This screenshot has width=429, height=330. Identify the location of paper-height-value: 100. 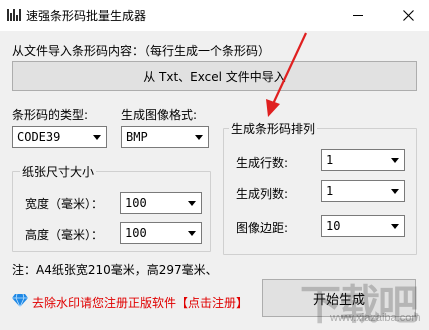
(136, 233).